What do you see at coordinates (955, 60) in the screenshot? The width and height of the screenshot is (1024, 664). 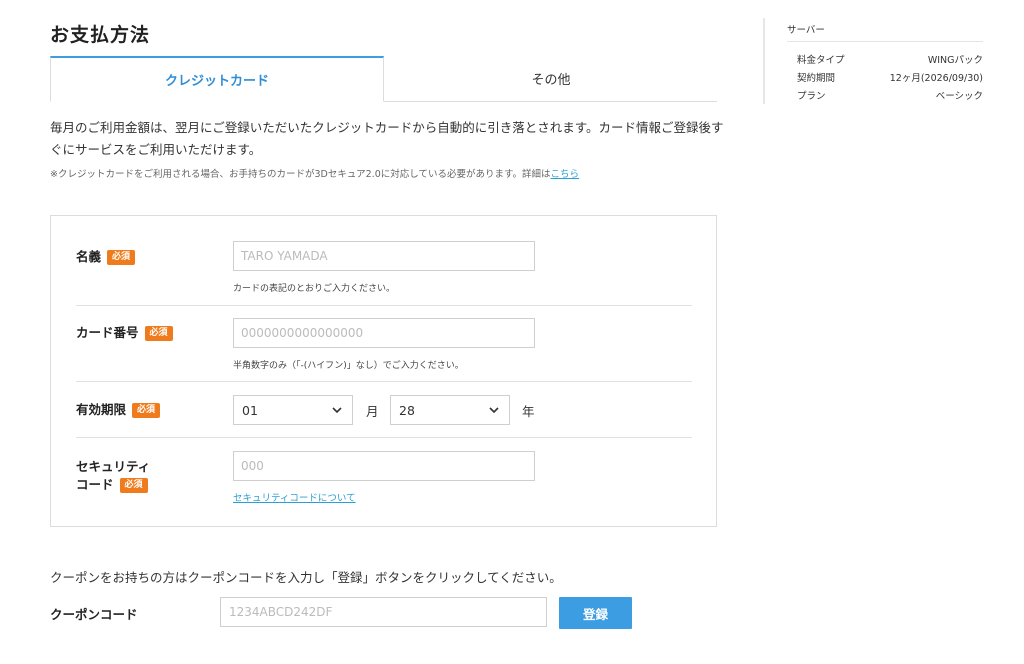 I see `summary-value: WINGパック` at bounding box center [955, 60].